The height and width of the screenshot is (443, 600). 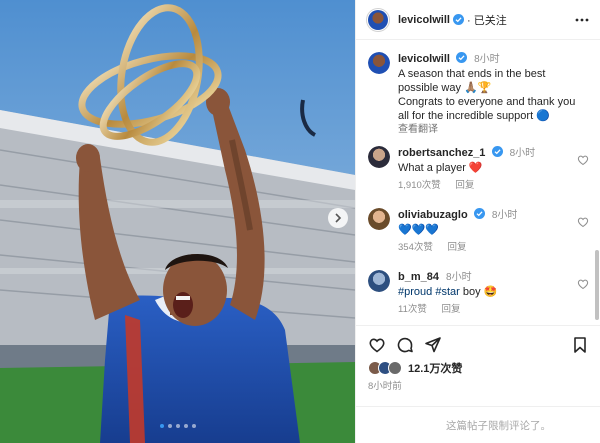 What do you see at coordinates (498, 130) in the screenshot?
I see `see-translation-link: 查看翻译` at bounding box center [498, 130].